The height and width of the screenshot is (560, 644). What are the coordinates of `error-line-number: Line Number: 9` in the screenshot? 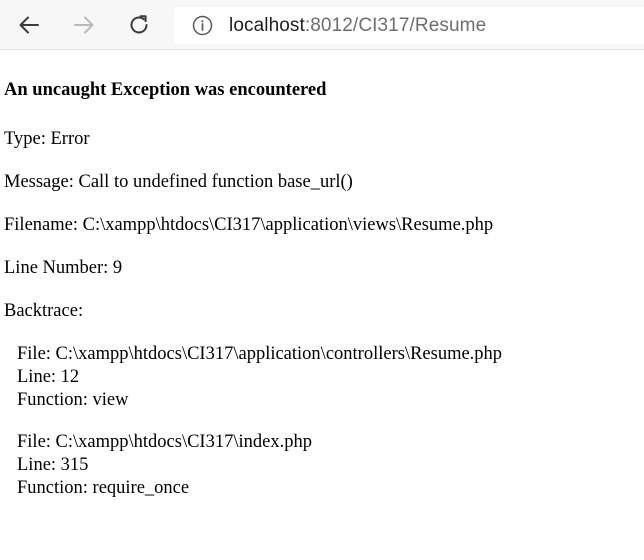 It's located at (63, 268).